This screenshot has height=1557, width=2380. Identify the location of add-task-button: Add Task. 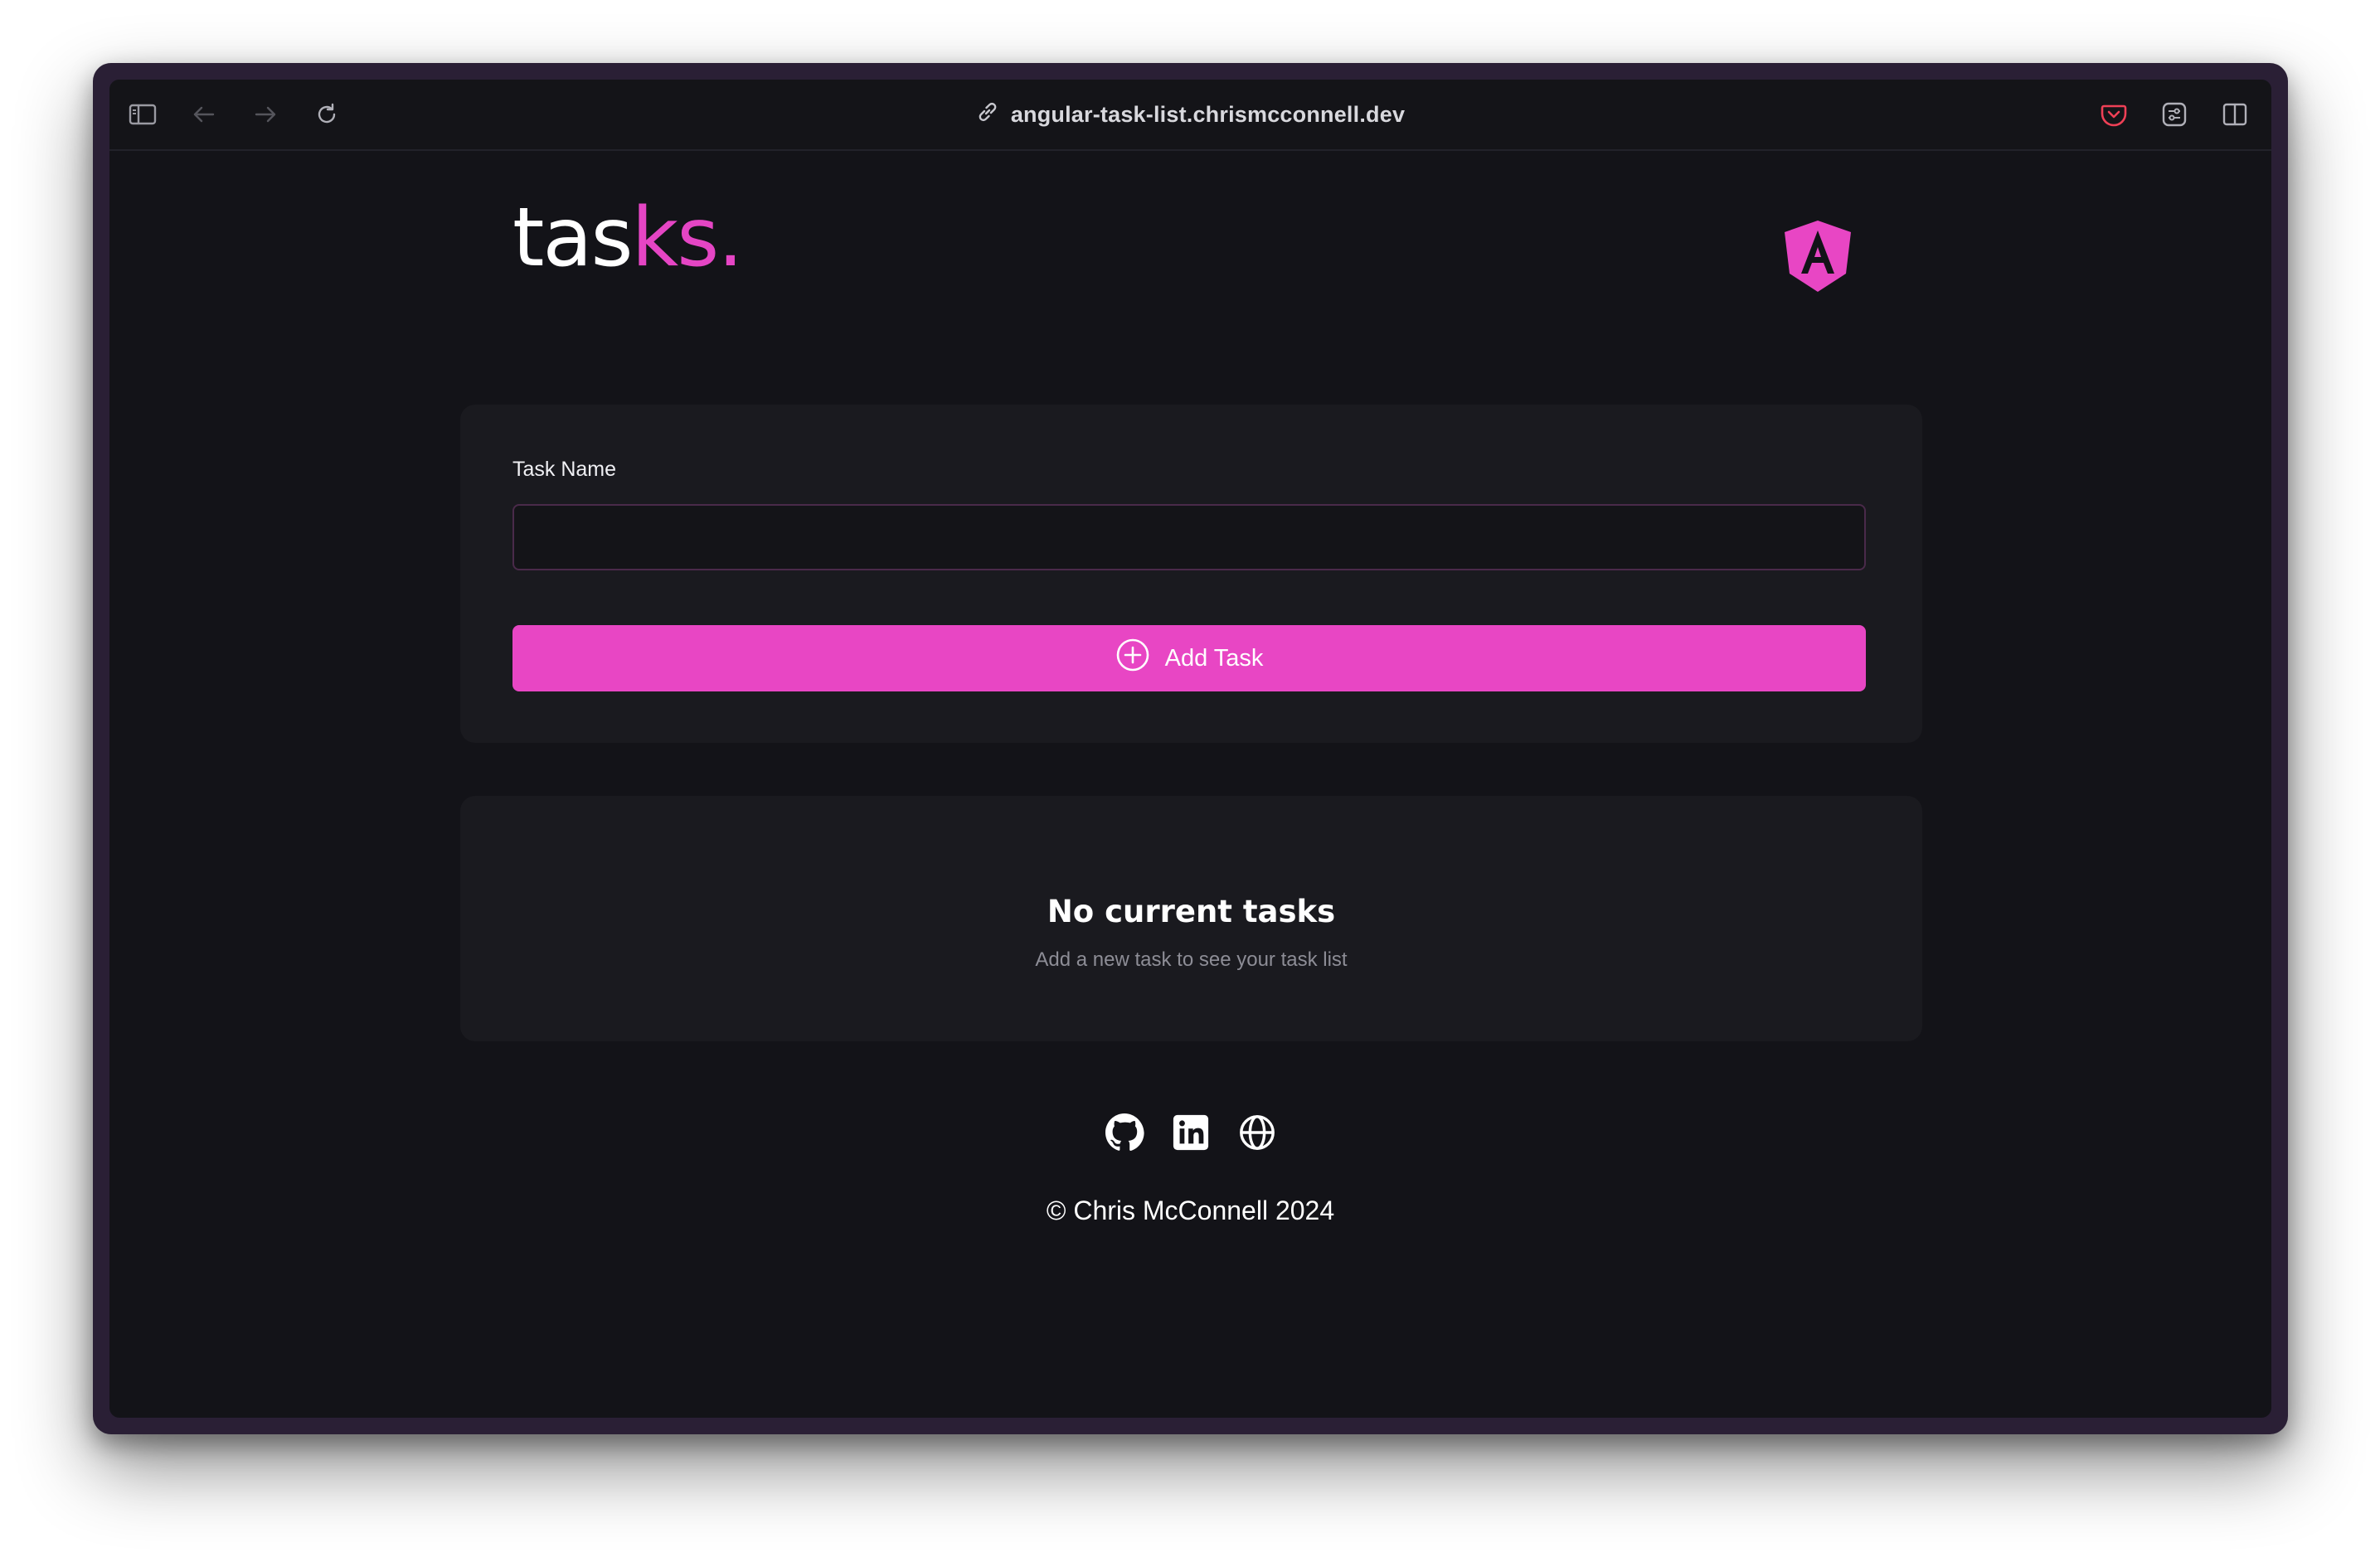
(1189, 658).